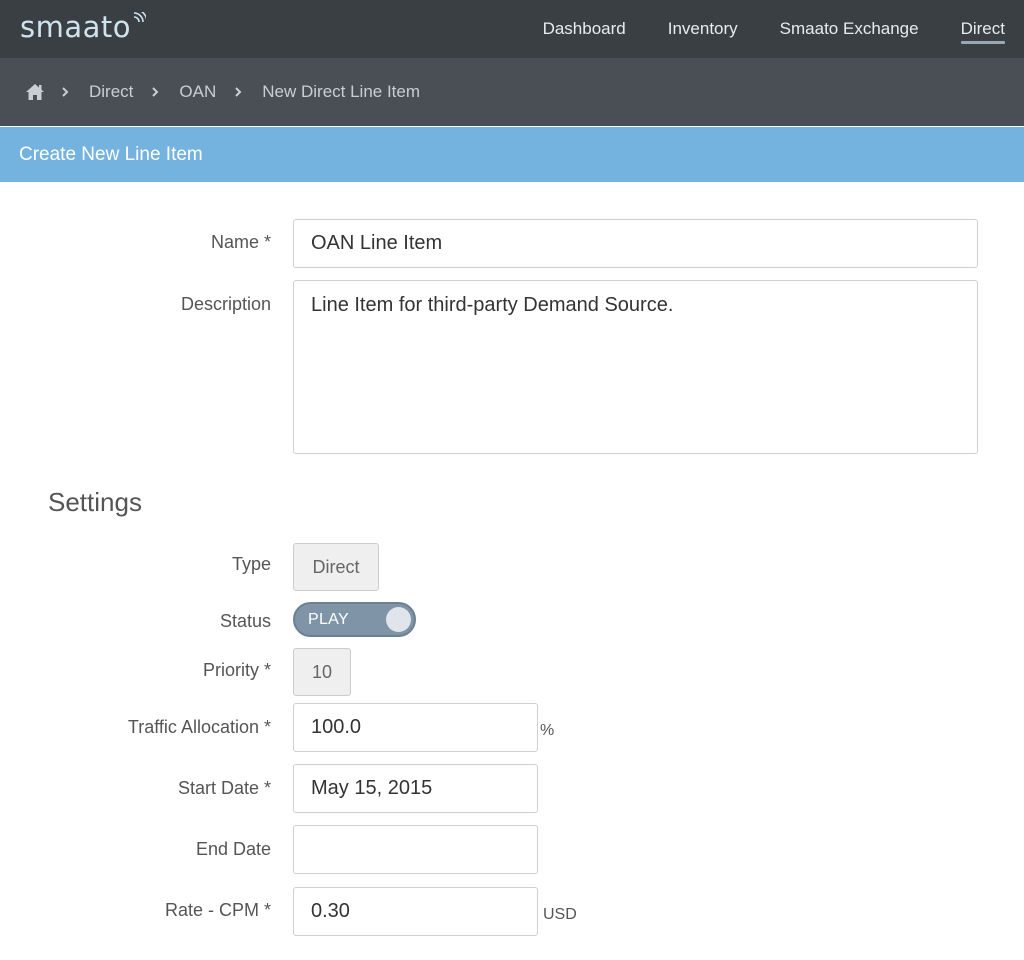 This screenshot has width=1024, height=960. Describe the element at coordinates (199, 727) in the screenshot. I see `traffic-allocation-label: Traffic Allocation *` at that location.